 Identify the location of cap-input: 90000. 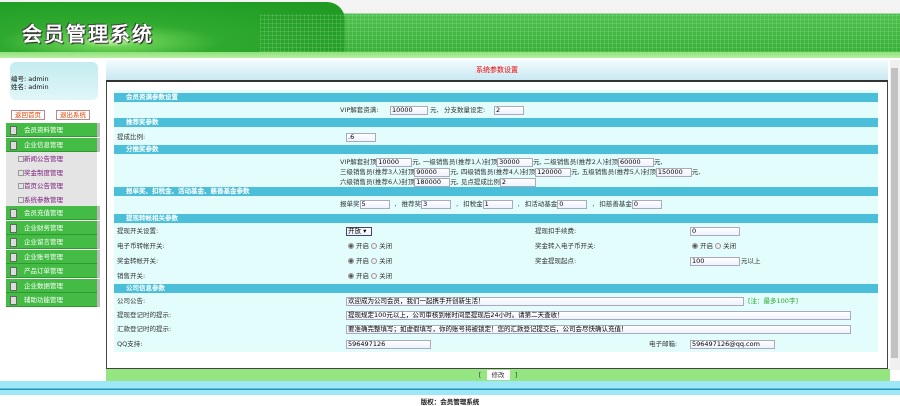
(432, 172).